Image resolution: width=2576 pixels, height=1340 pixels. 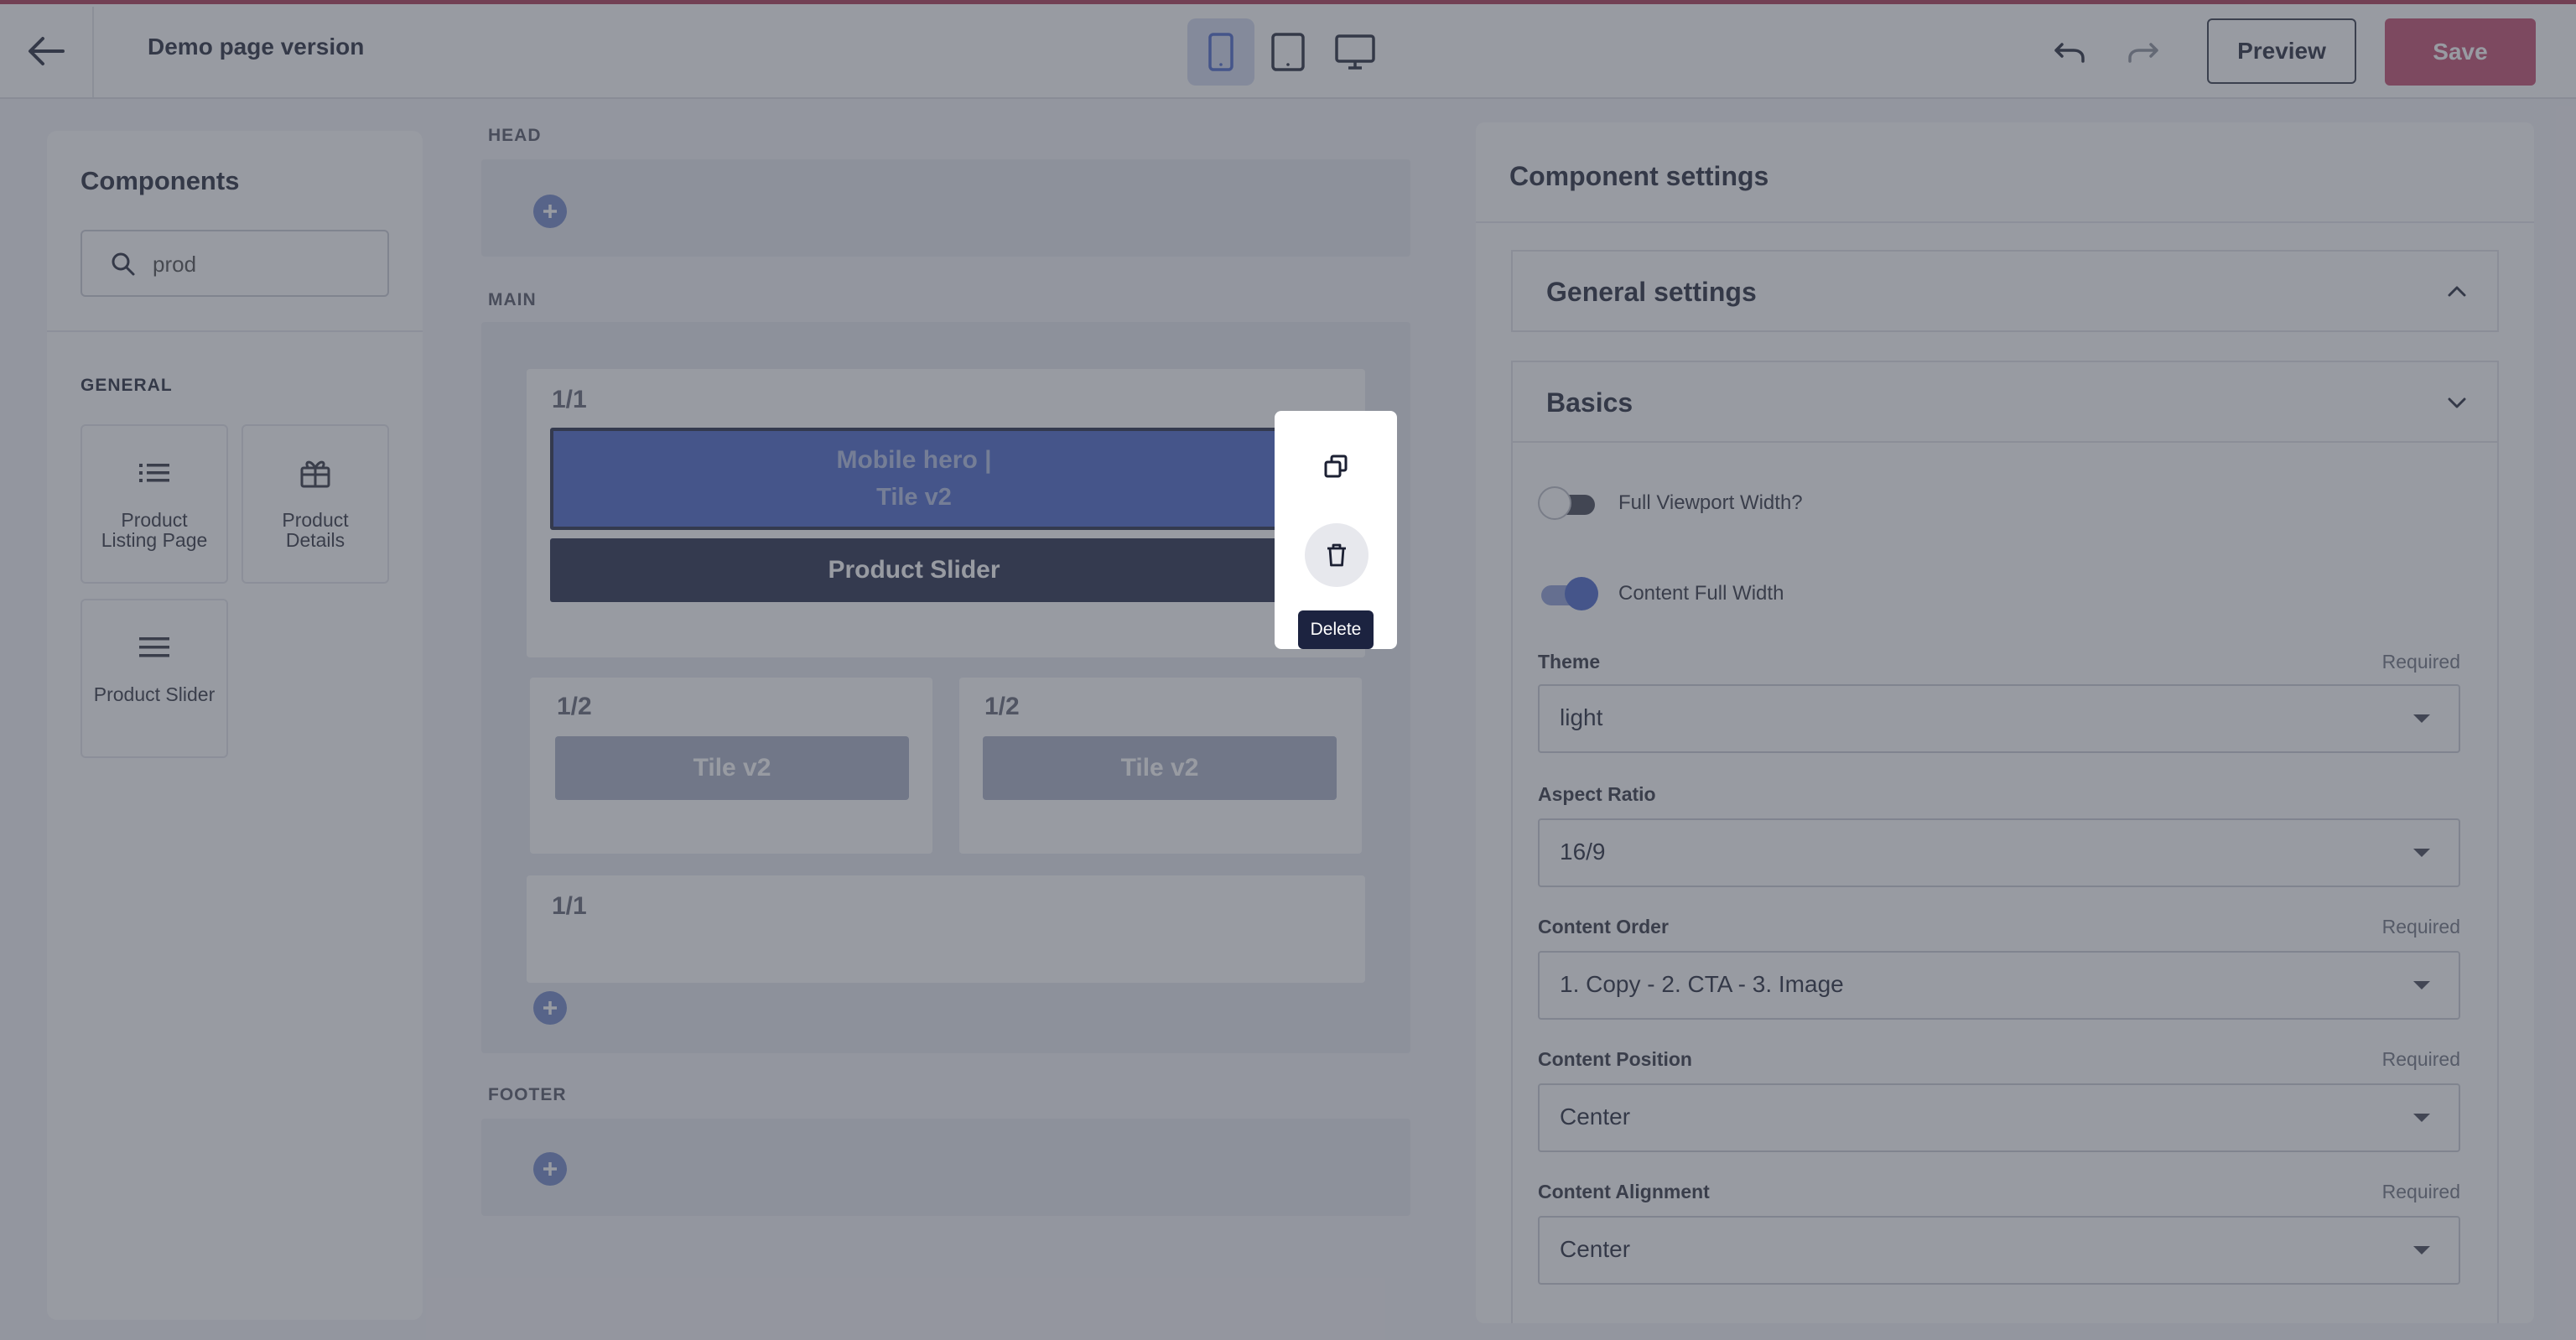 I want to click on component-label: Product Slider, so click(x=154, y=694).